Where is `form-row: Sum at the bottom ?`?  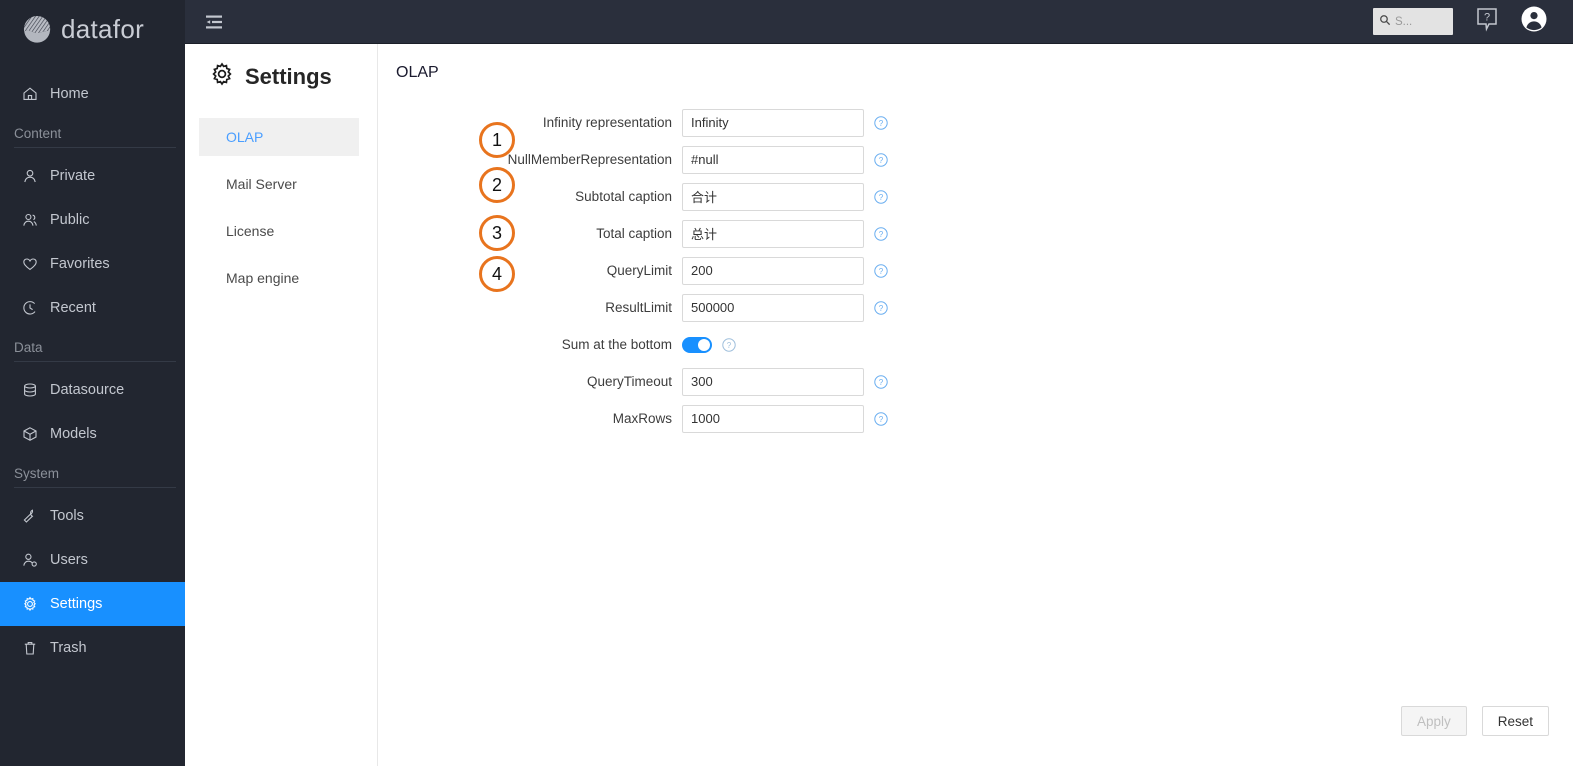 form-row: Sum at the bottom ? is located at coordinates (975, 344).